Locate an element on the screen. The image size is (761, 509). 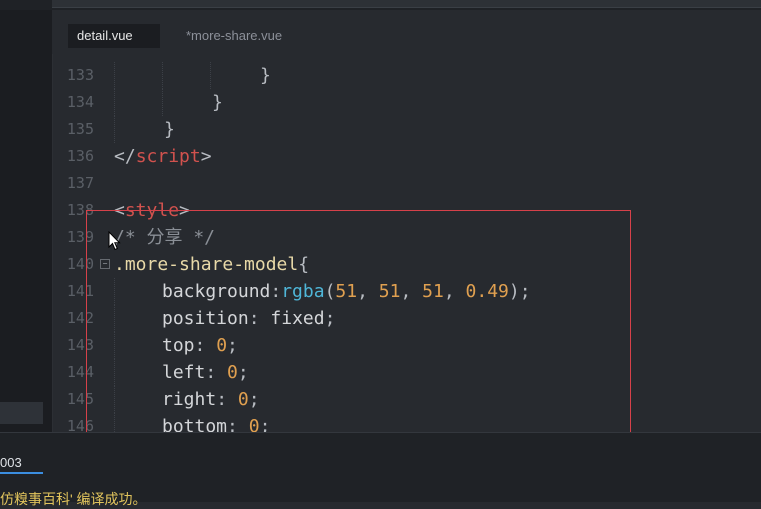
console-tab: 003 is located at coordinates (21, 463).